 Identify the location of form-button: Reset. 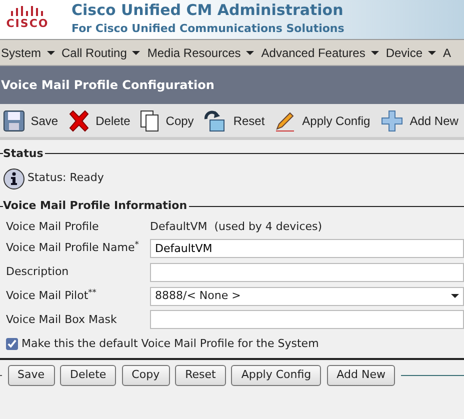
(200, 375).